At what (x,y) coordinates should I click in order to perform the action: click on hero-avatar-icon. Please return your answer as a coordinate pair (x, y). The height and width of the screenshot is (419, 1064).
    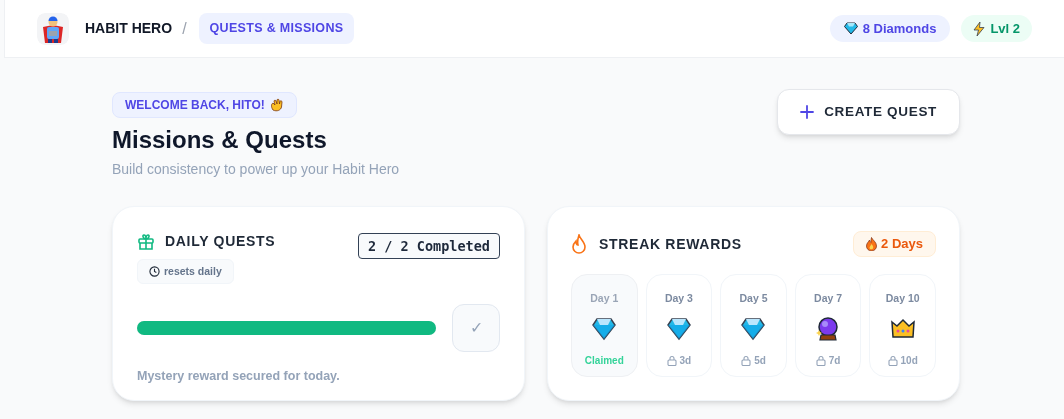
    Looking at the image, I should click on (53, 28).